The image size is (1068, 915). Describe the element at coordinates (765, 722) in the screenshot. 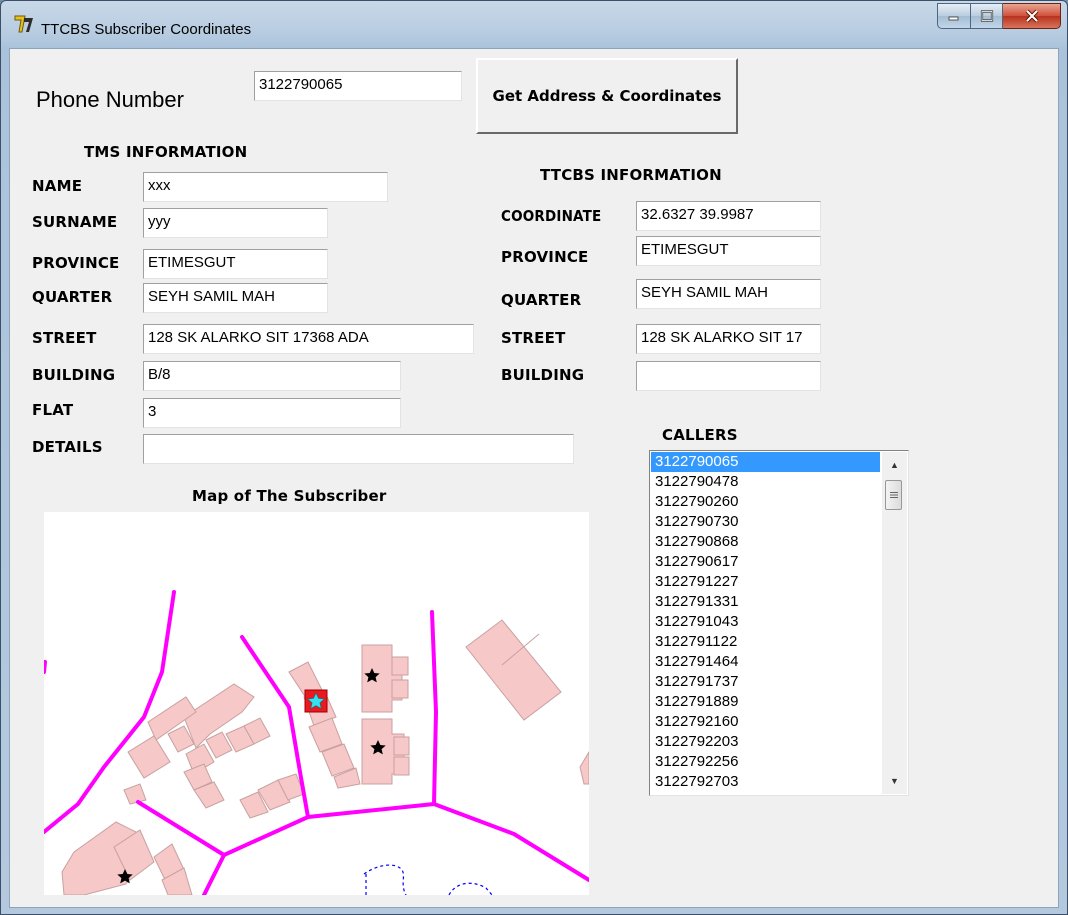

I see `caller-list-item: 3122792160` at that location.